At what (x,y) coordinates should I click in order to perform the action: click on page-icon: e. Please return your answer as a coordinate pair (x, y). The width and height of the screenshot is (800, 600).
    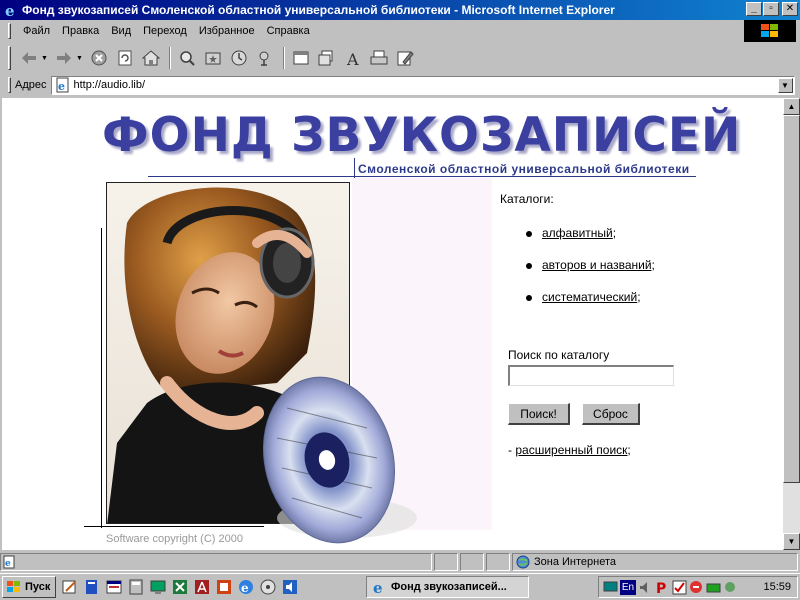
    Looking at the image, I should click on (62, 85).